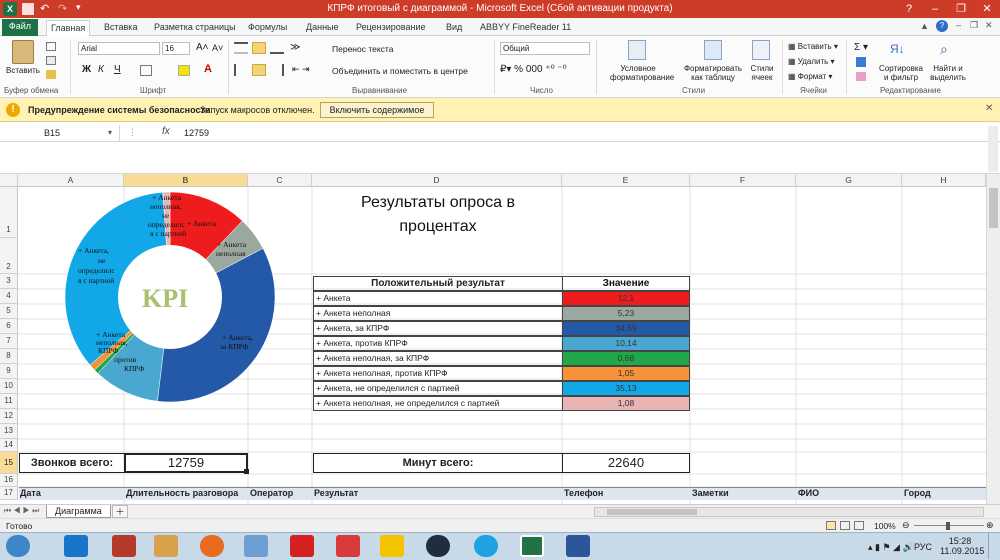  Describe the element at coordinates (124, 546) in the screenshot. I see `app-taskbar-icon` at that location.